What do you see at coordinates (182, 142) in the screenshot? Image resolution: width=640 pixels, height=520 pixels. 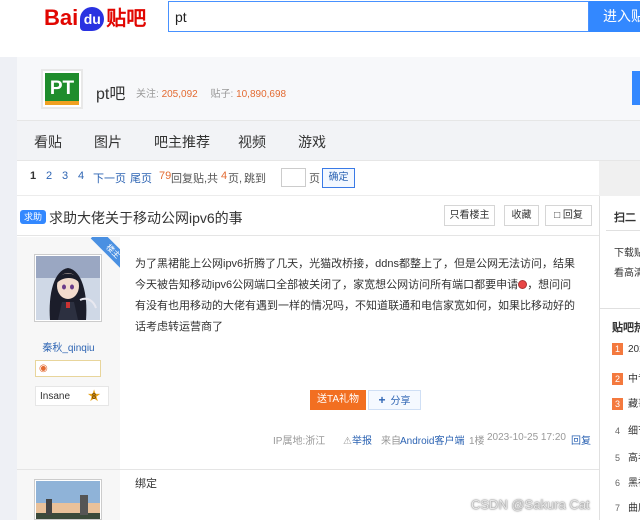 I see `tab-recommended: 吧主推荐` at bounding box center [182, 142].